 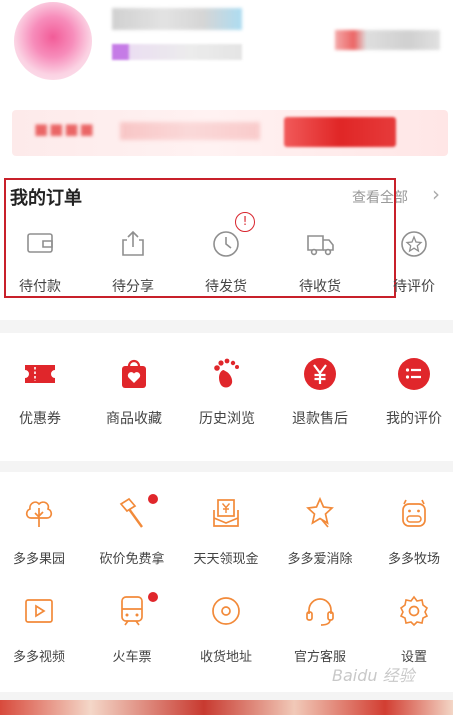 I want to click on tool-orchard: 多多果园, so click(x=42, y=531).